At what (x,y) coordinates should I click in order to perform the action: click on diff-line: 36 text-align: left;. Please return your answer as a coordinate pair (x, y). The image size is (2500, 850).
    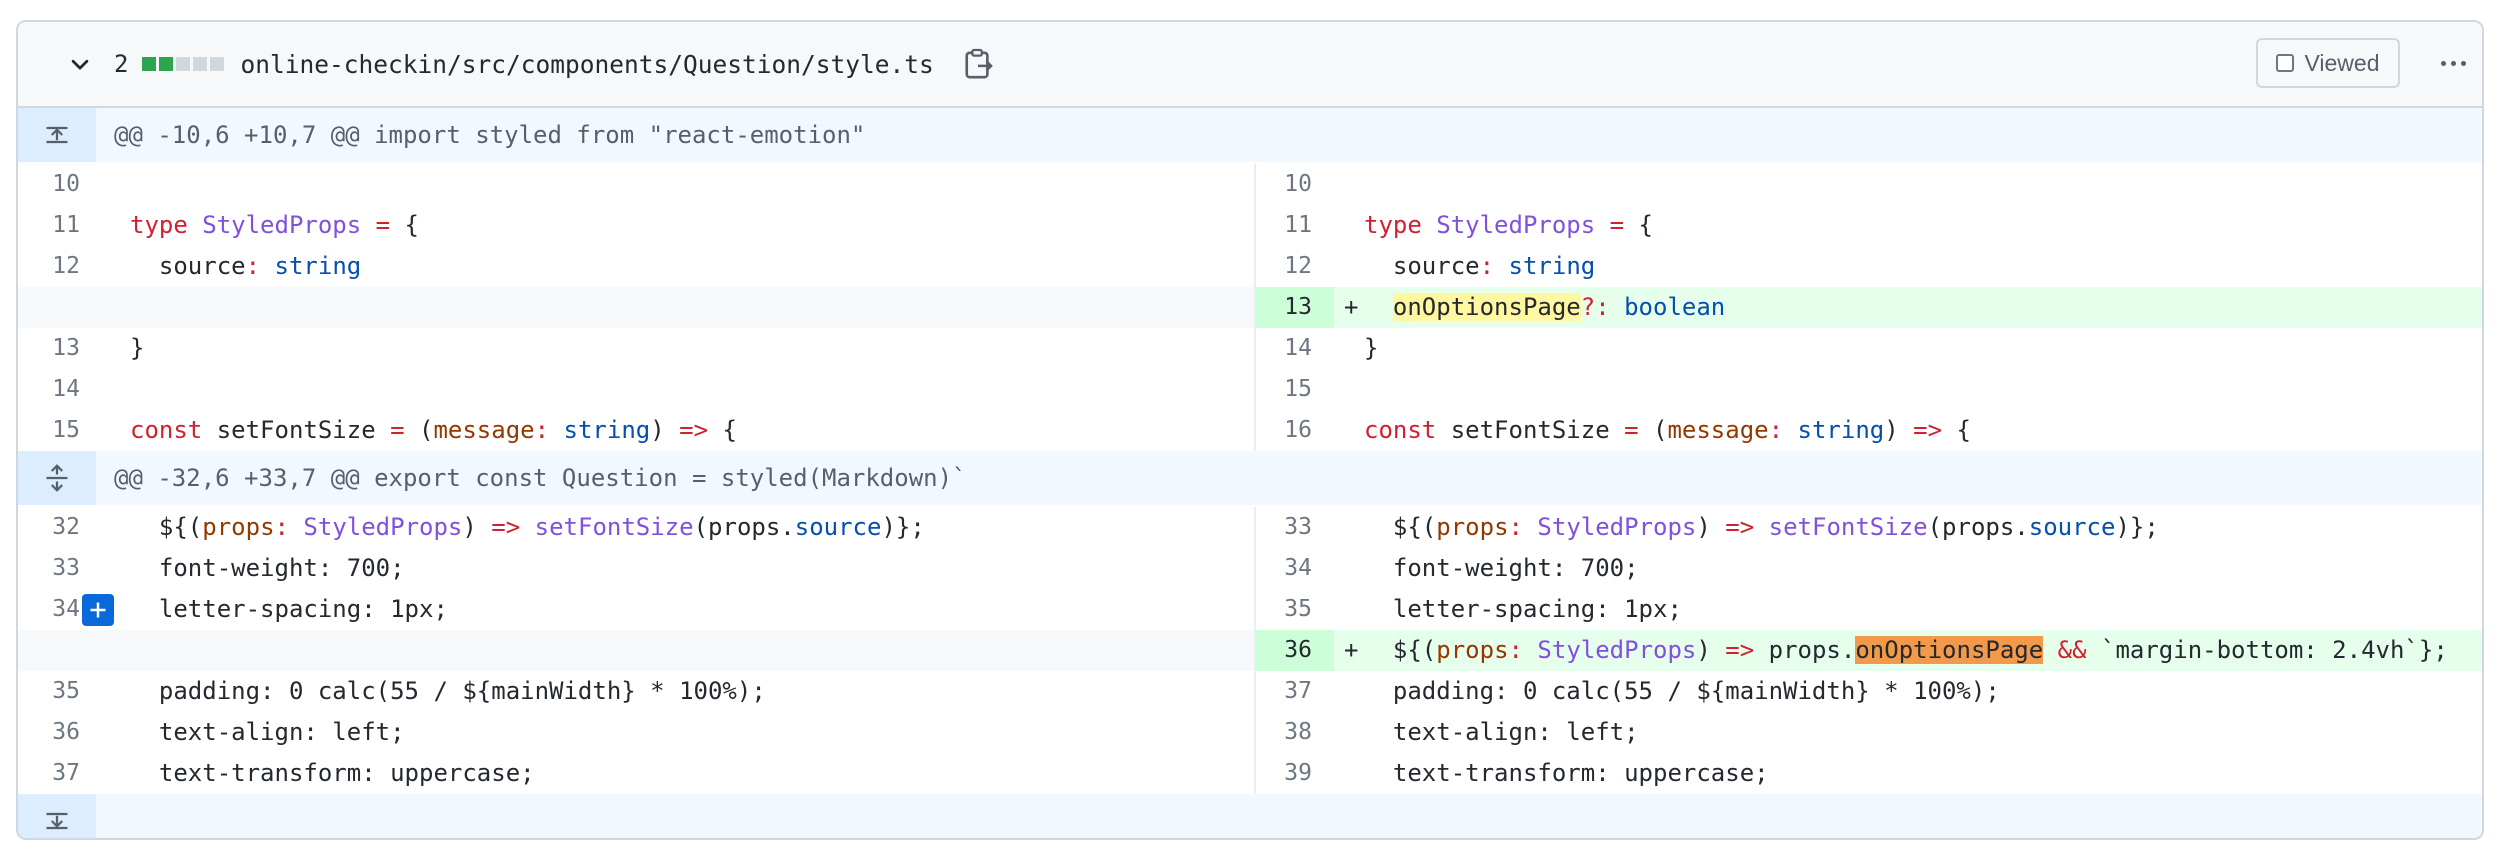
    Looking at the image, I should click on (636, 732).